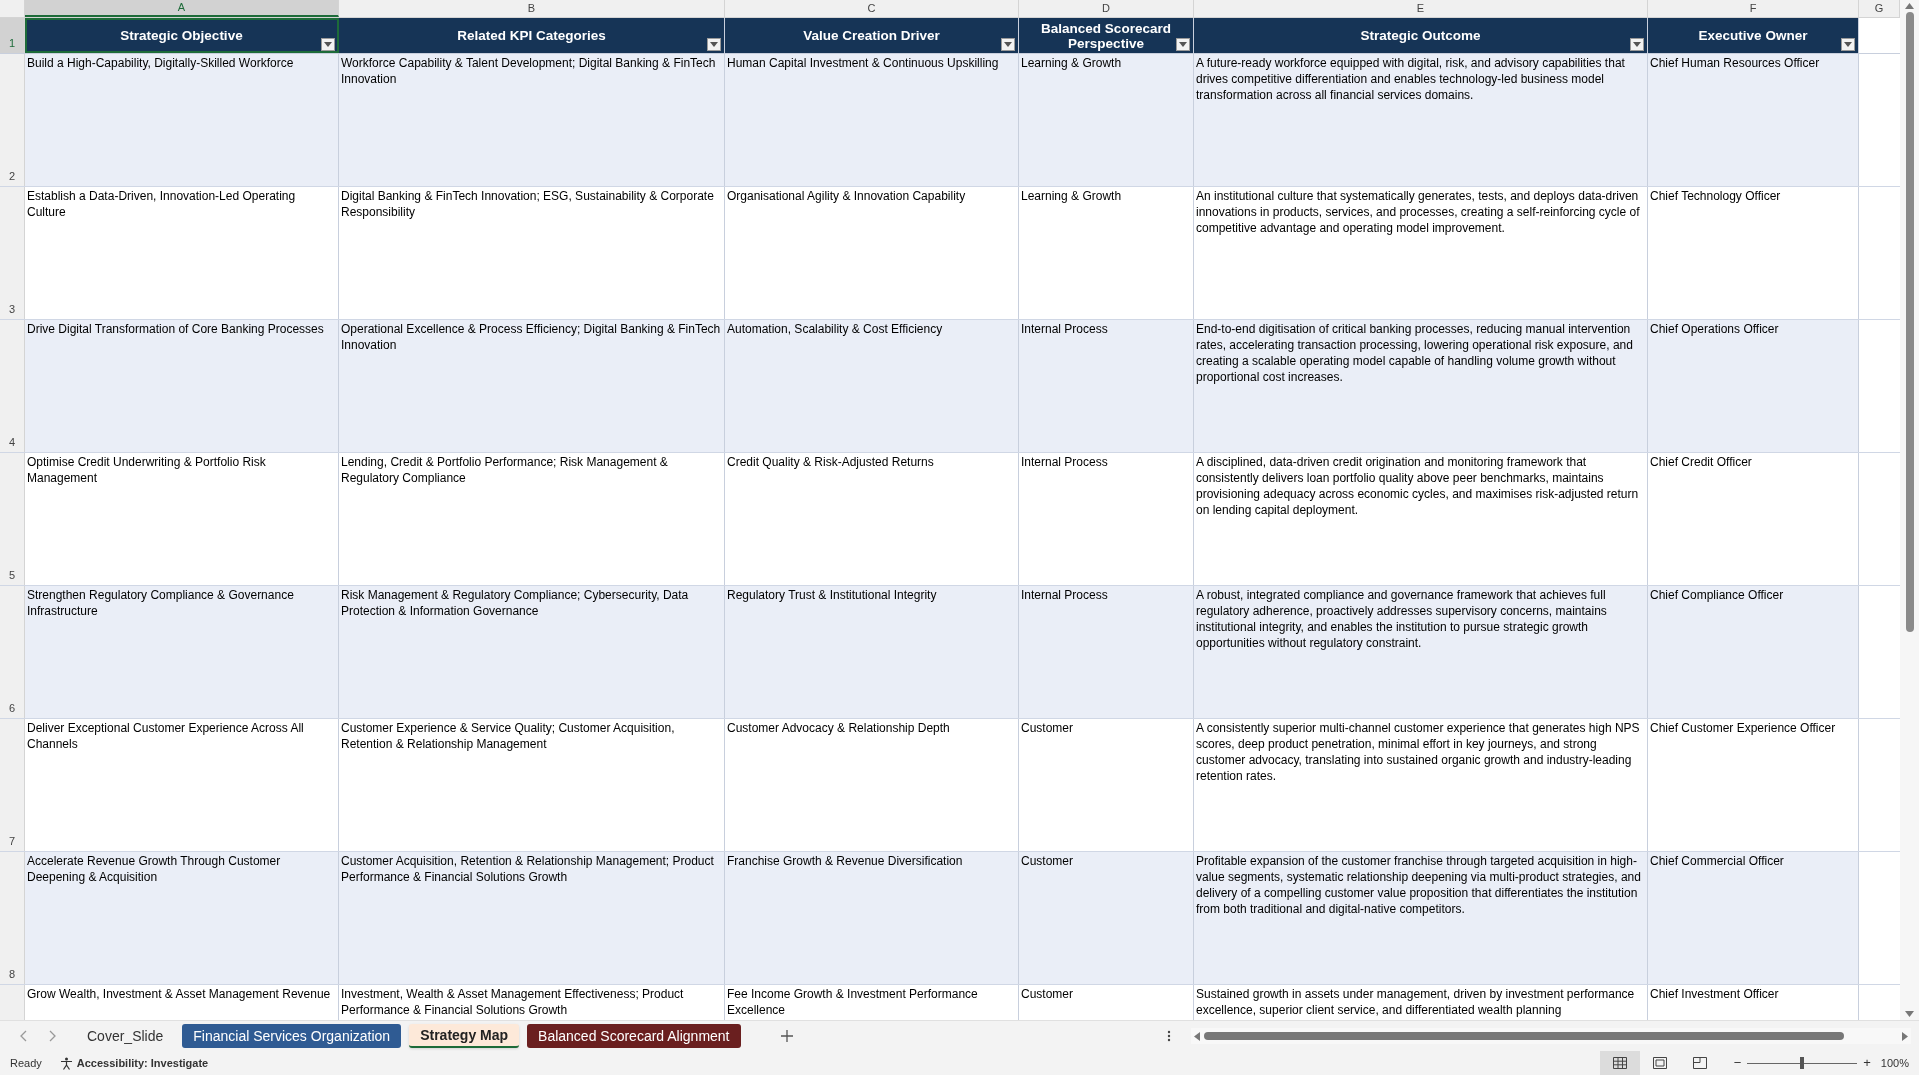 Image resolution: width=1919 pixels, height=1075 pixels. I want to click on row-header: 7, so click(12, 785).